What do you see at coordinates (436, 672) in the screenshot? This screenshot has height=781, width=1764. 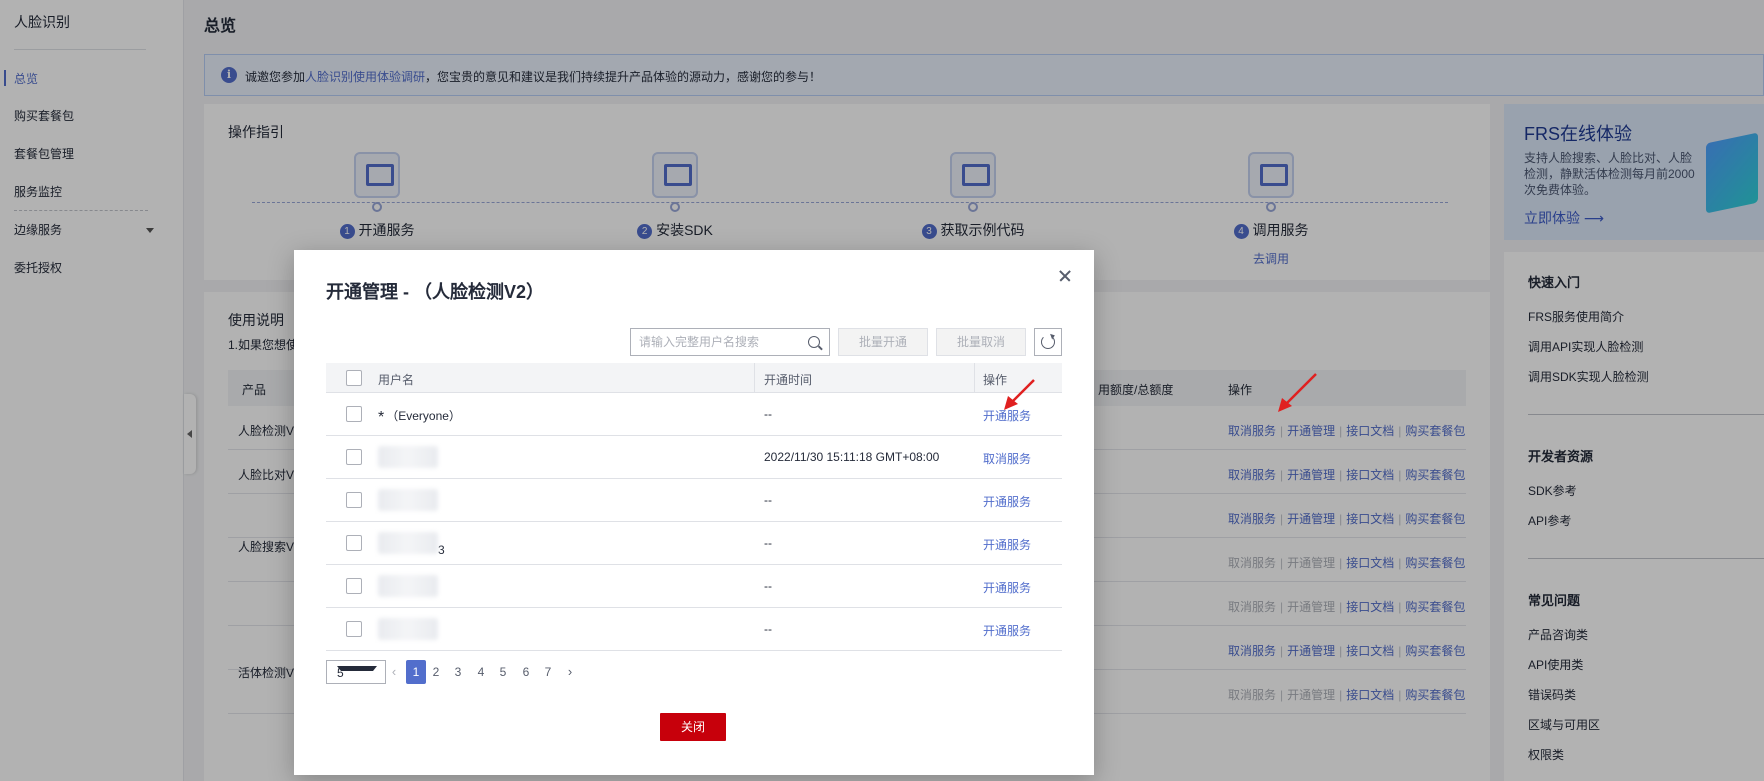 I see `page-2: 2` at bounding box center [436, 672].